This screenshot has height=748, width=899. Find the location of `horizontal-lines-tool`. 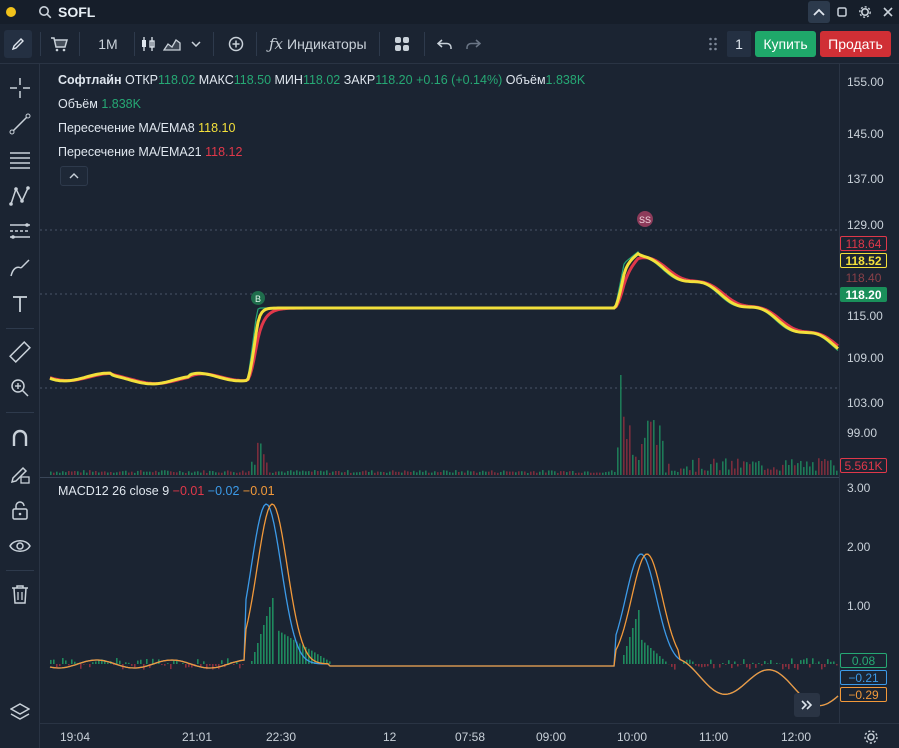

horizontal-lines-tool is located at coordinates (20, 160).